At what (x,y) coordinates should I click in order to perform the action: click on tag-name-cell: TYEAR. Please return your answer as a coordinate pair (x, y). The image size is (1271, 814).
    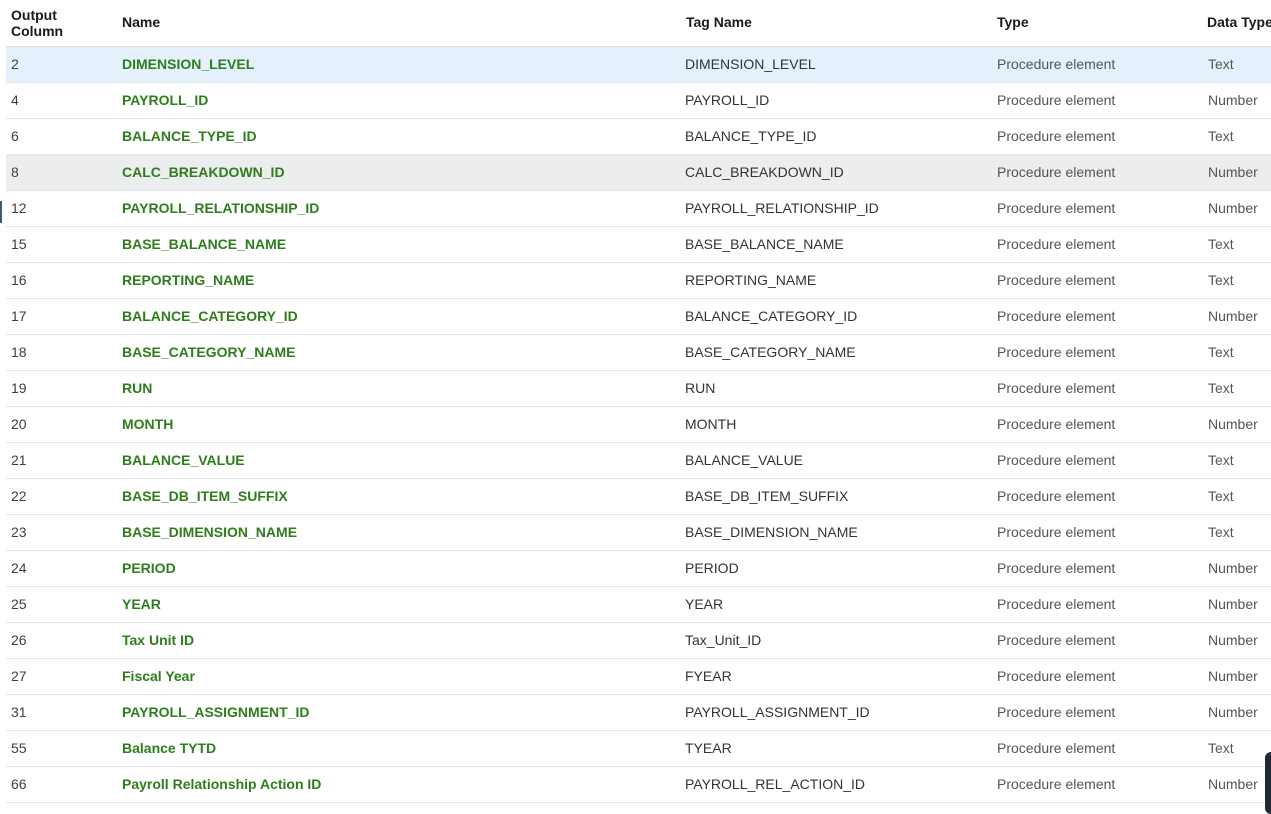
    Looking at the image, I should click on (708, 748).